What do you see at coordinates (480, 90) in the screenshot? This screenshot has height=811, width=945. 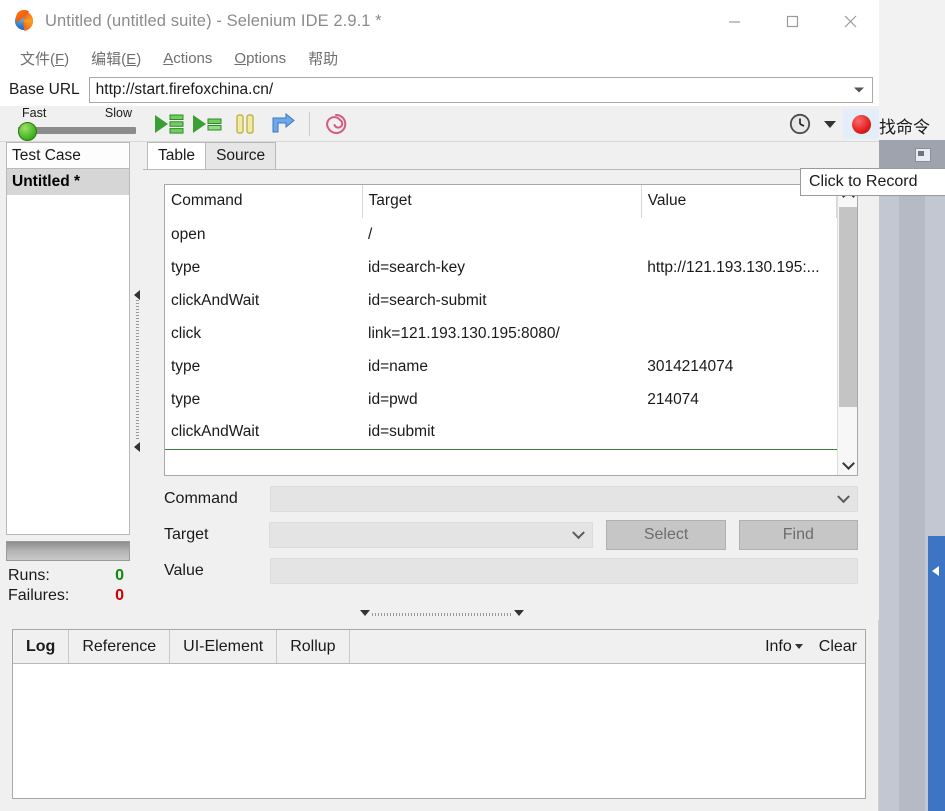 I see `base-url-combobox: http://start.firefoxchina.cn/` at bounding box center [480, 90].